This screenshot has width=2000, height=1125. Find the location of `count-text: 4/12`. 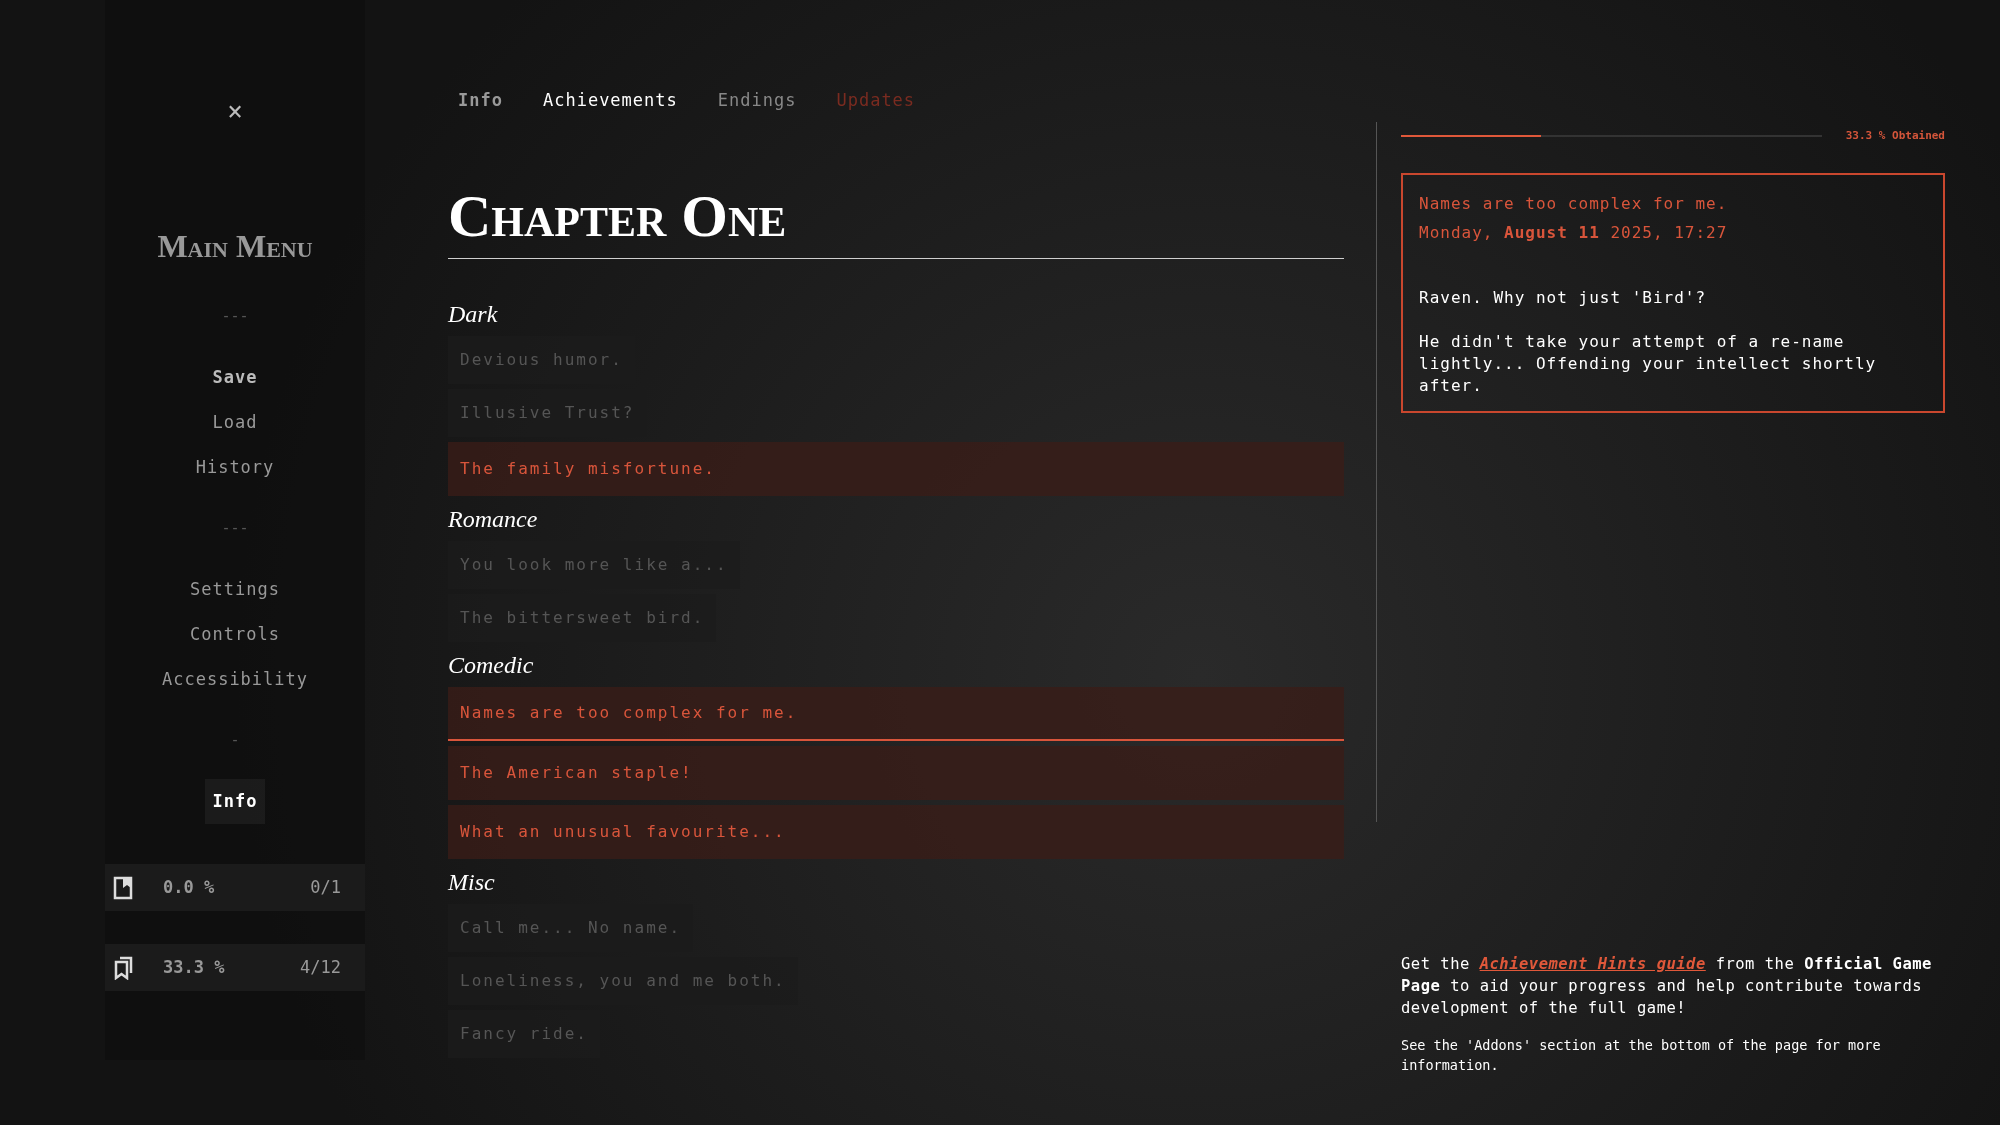

count-text: 4/12 is located at coordinates (320, 967).